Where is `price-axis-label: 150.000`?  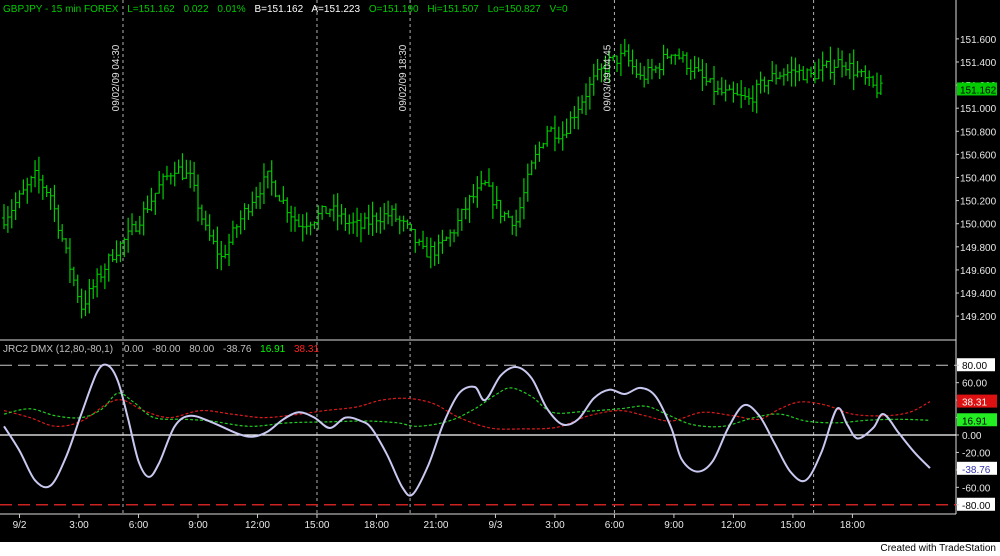
price-axis-label: 150.000 is located at coordinates (978, 225).